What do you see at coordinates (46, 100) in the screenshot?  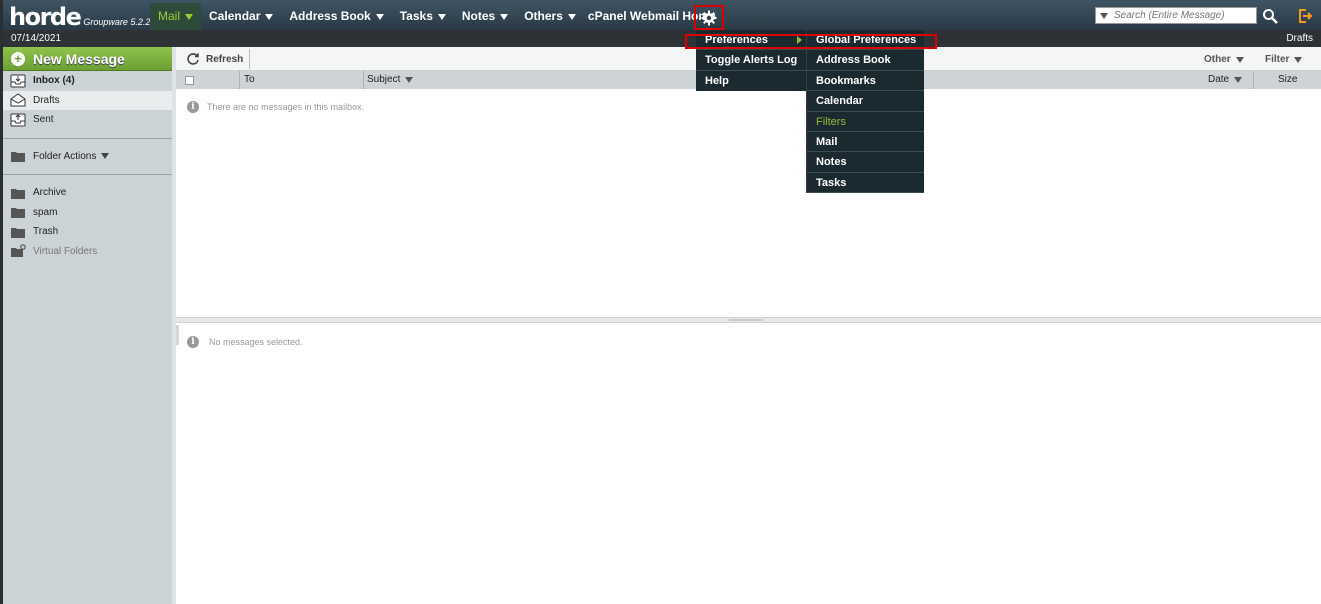 I see `folder-label: Drafts` at bounding box center [46, 100].